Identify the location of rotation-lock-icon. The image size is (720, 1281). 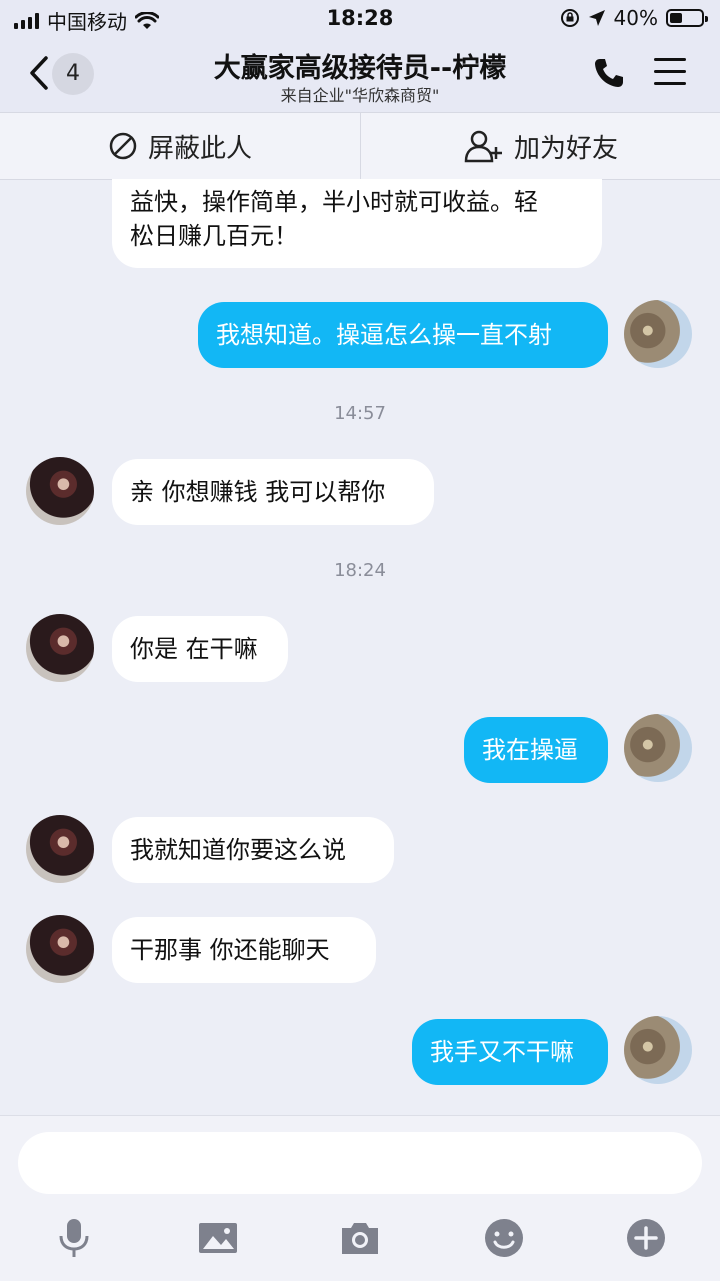
(569, 18).